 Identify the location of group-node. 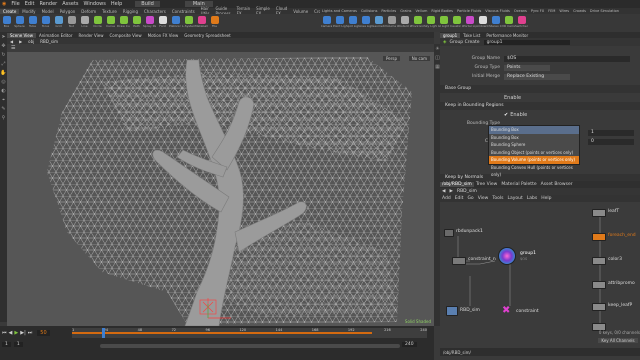
(507, 256).